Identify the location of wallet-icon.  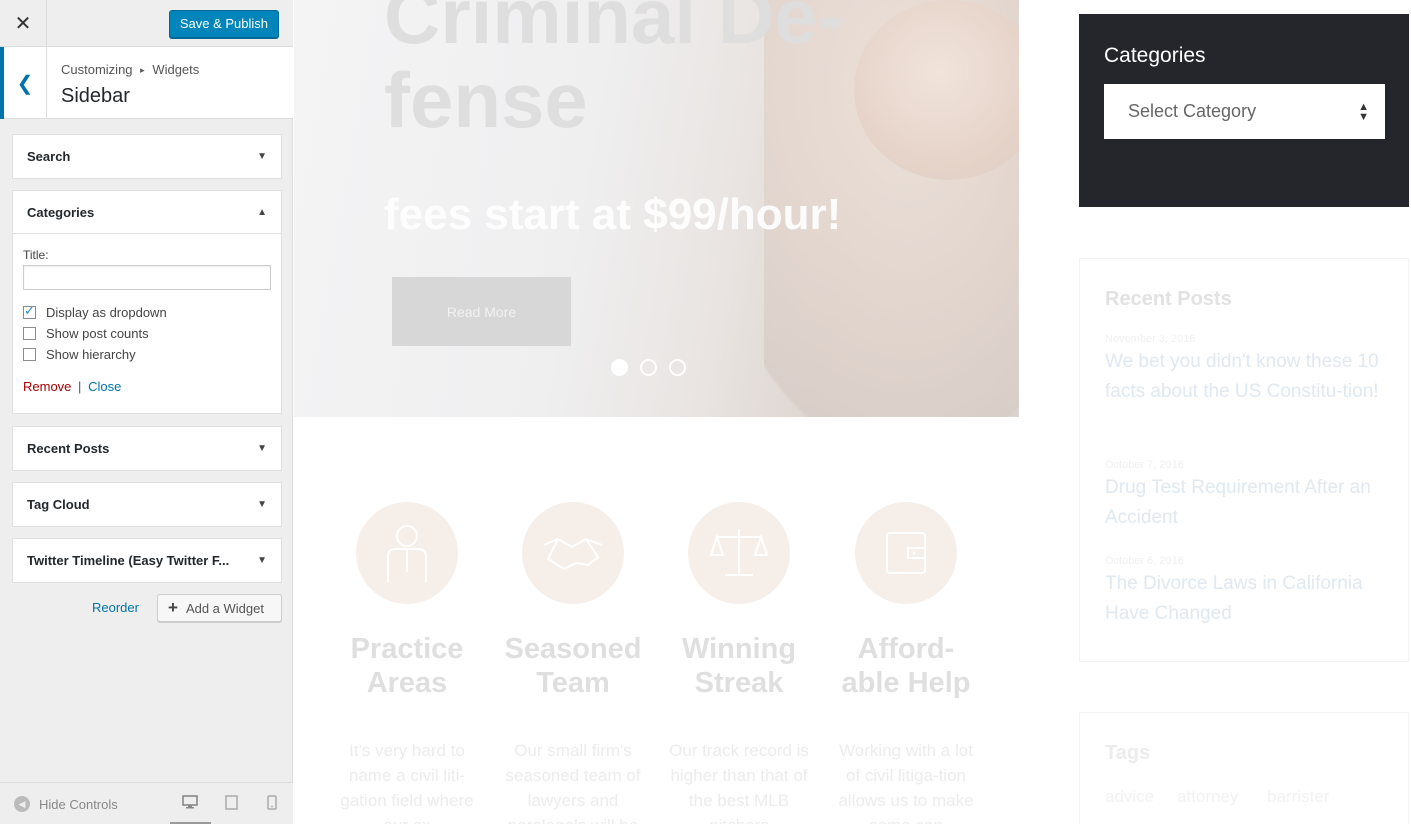
(906, 553).